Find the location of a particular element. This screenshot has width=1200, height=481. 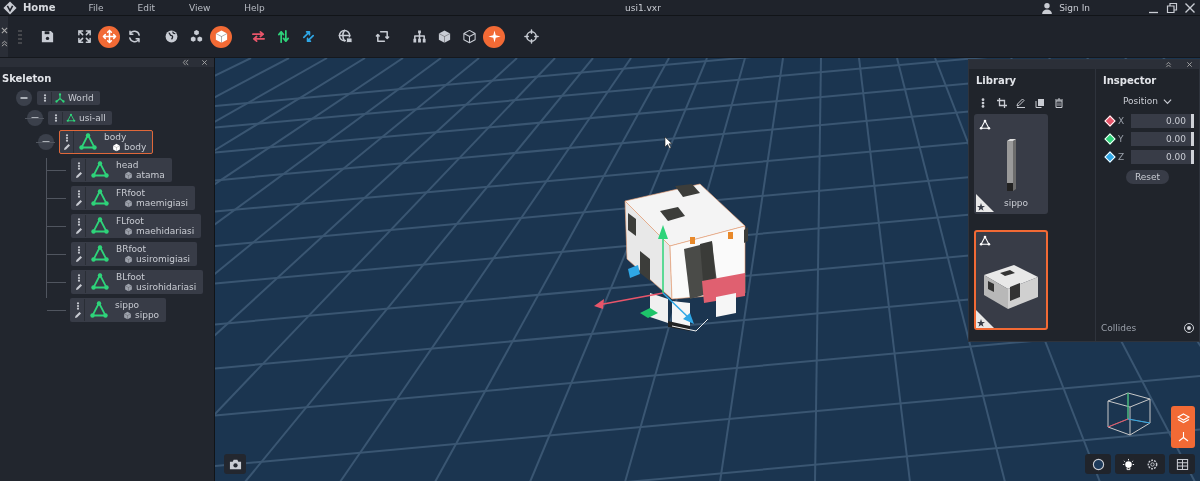

move-arrows-icon is located at coordinates (109, 36).